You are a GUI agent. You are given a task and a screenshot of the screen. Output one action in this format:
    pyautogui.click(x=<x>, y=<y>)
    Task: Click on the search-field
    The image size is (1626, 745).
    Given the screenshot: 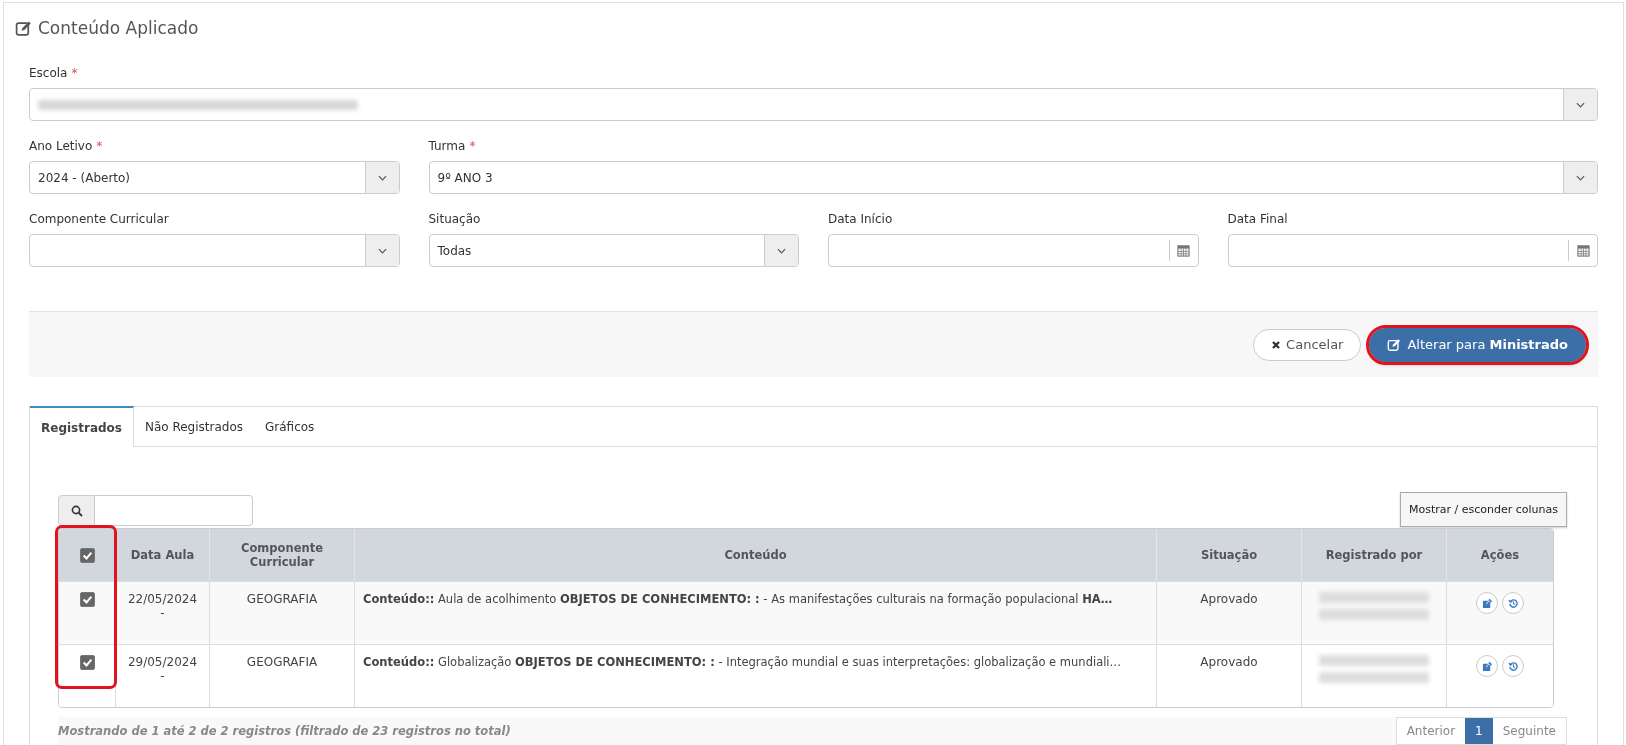 What is the action you would take?
    pyautogui.click(x=174, y=510)
    